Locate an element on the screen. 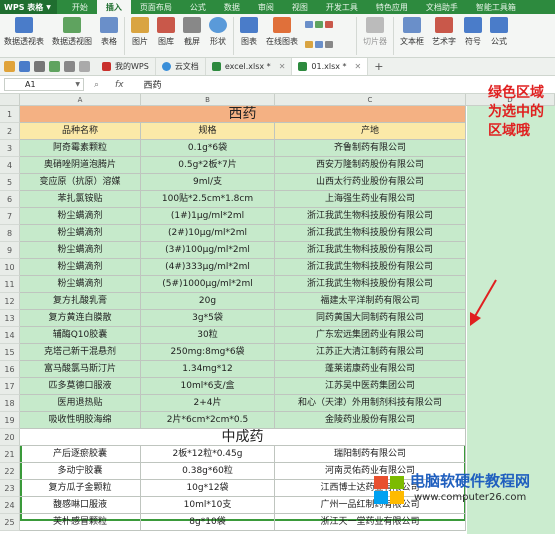 This screenshot has width=555, height=534. table-cell: 10g*12袋 is located at coordinates (208, 488).